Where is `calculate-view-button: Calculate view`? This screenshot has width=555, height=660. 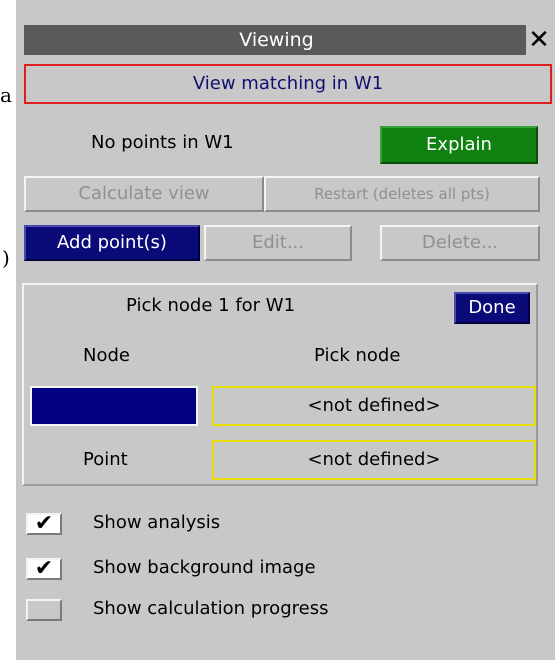
calculate-view-button: Calculate view is located at coordinates (144, 194).